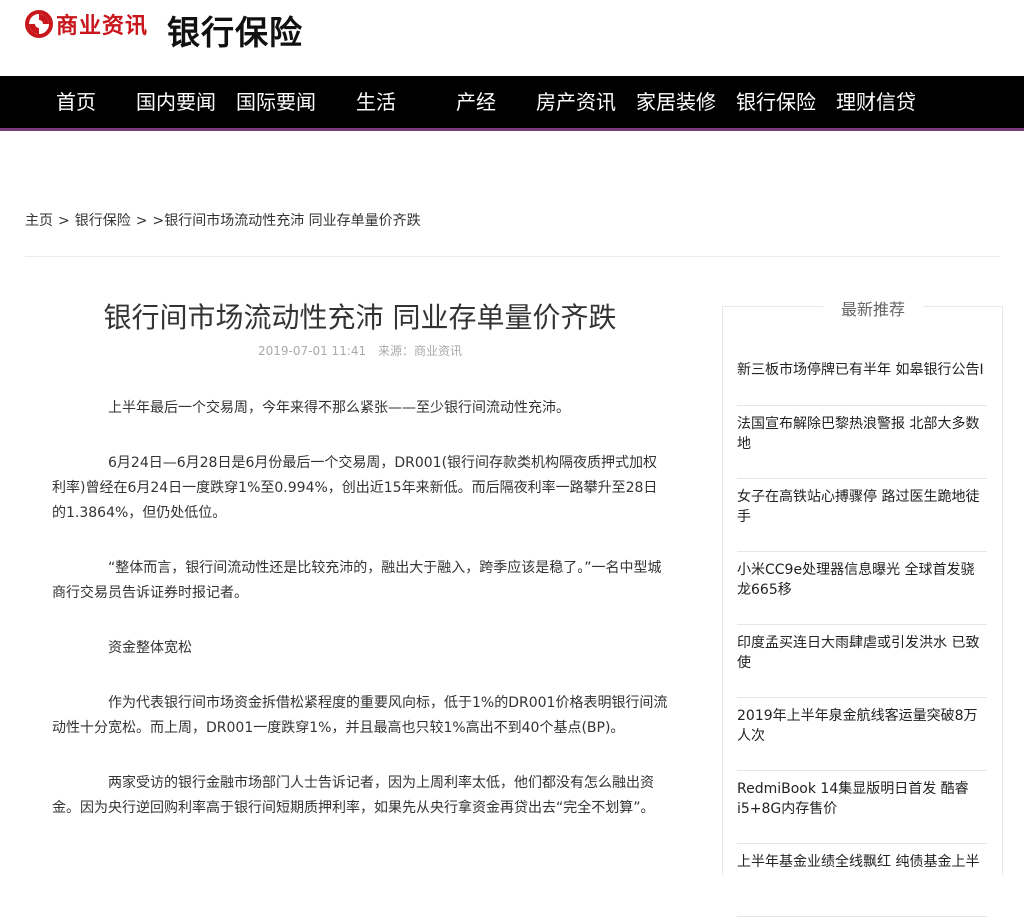  Describe the element at coordinates (862, 580) in the screenshot. I see `recommend-link: 小米CC9e处理器信息曝光 全球首发骁龙665移` at that location.